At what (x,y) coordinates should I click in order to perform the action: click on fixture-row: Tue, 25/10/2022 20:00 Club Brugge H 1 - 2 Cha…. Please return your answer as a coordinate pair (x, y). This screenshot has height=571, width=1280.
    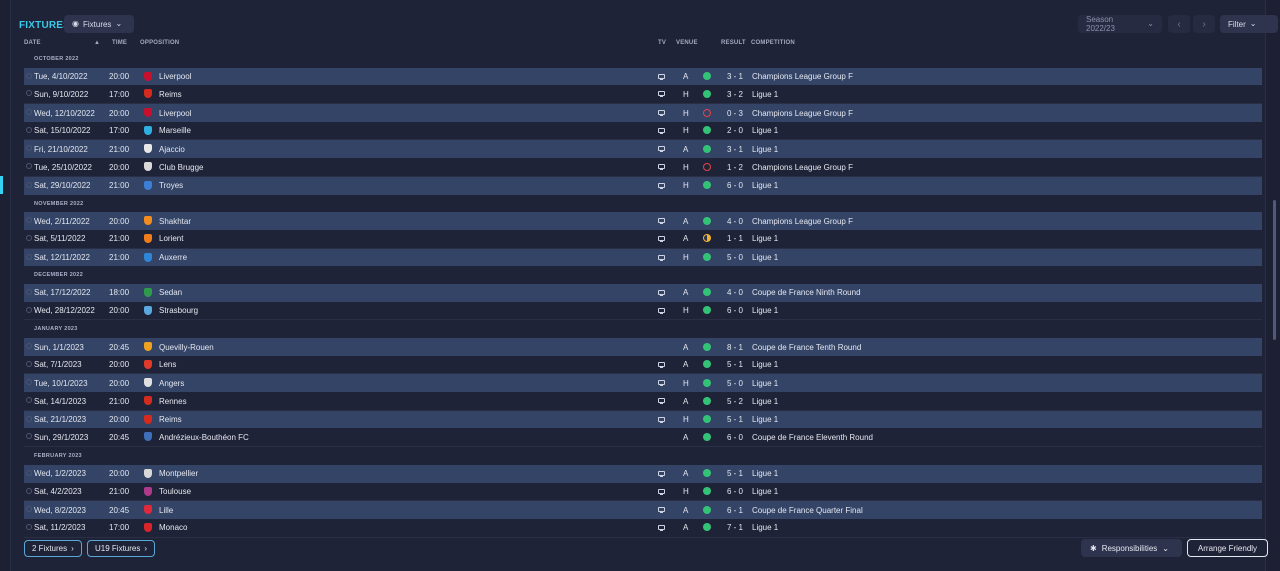
    Looking at the image, I should click on (643, 167).